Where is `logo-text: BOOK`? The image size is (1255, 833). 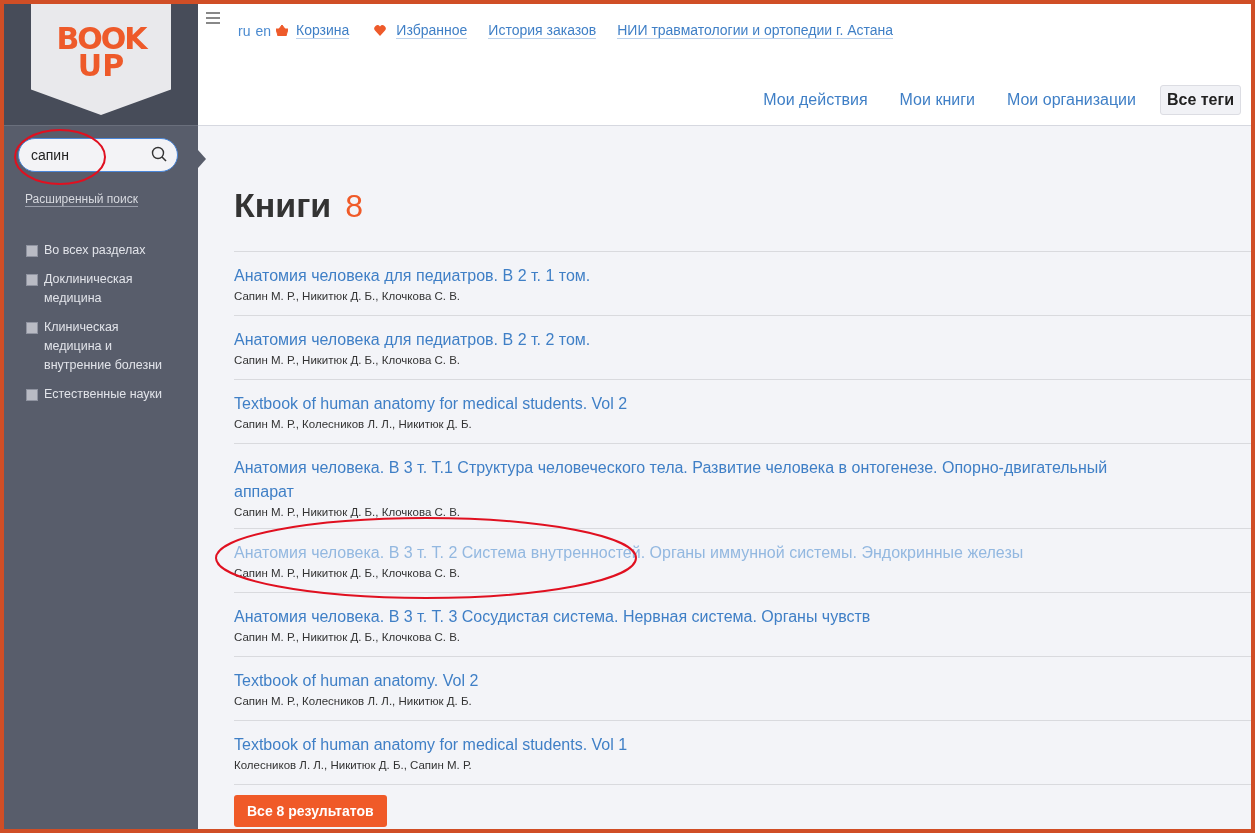
logo-text: BOOK is located at coordinates (101, 39).